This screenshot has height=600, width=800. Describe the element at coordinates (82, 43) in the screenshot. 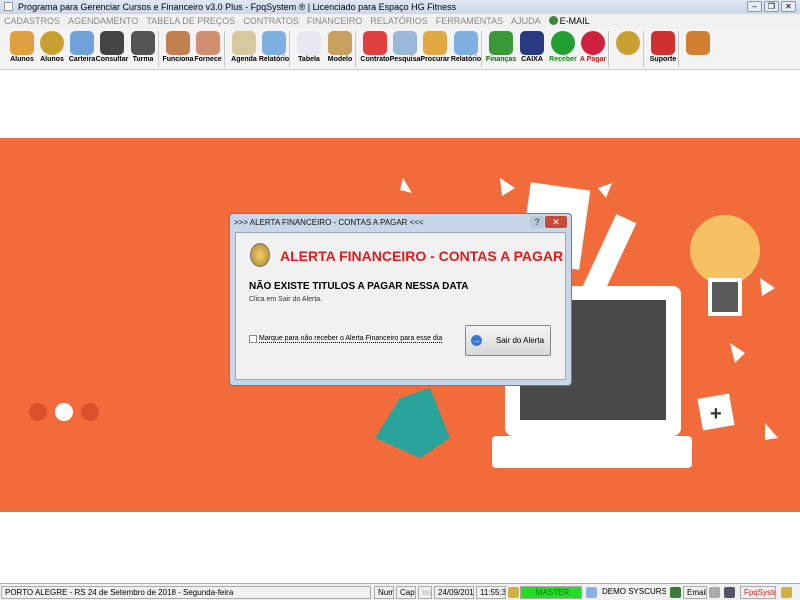

I see `id-card-icon` at that location.